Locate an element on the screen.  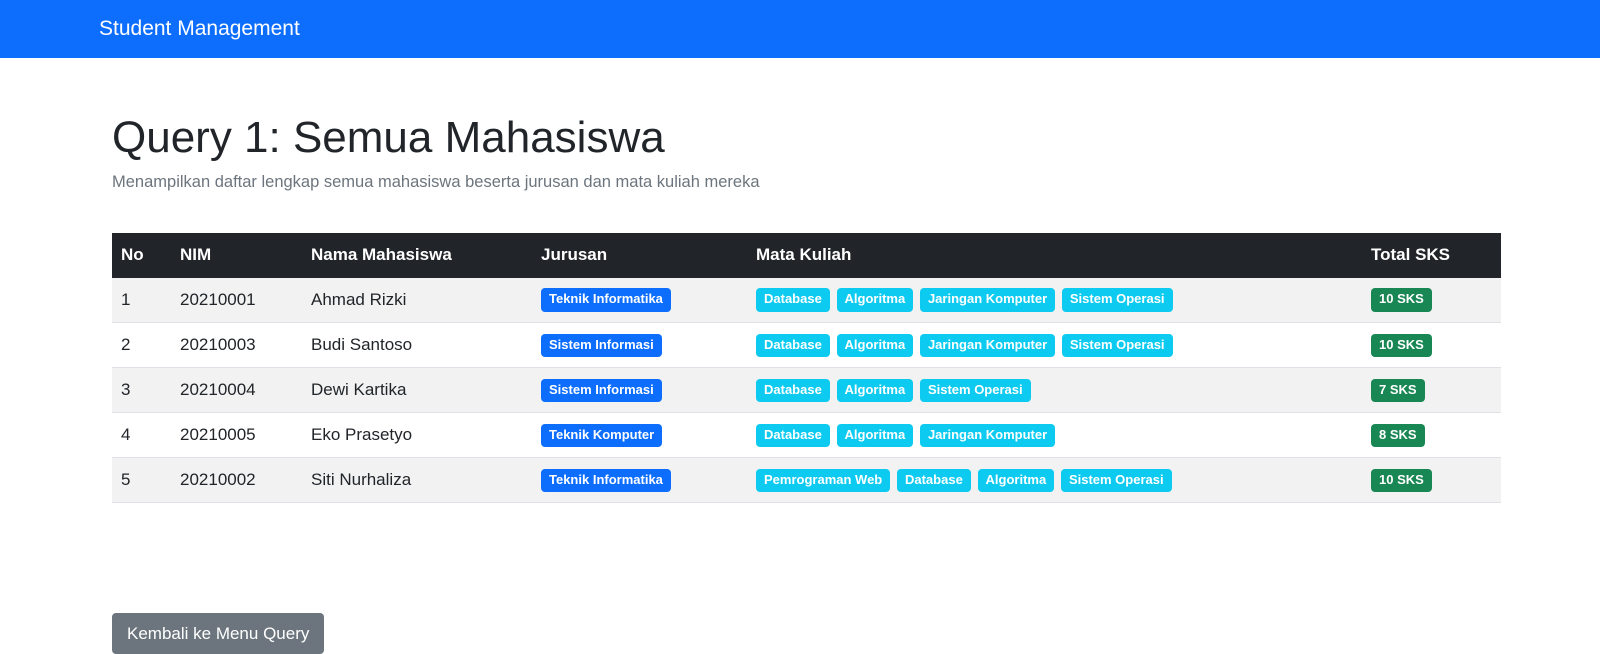
cell-no: 3 is located at coordinates (126, 390).